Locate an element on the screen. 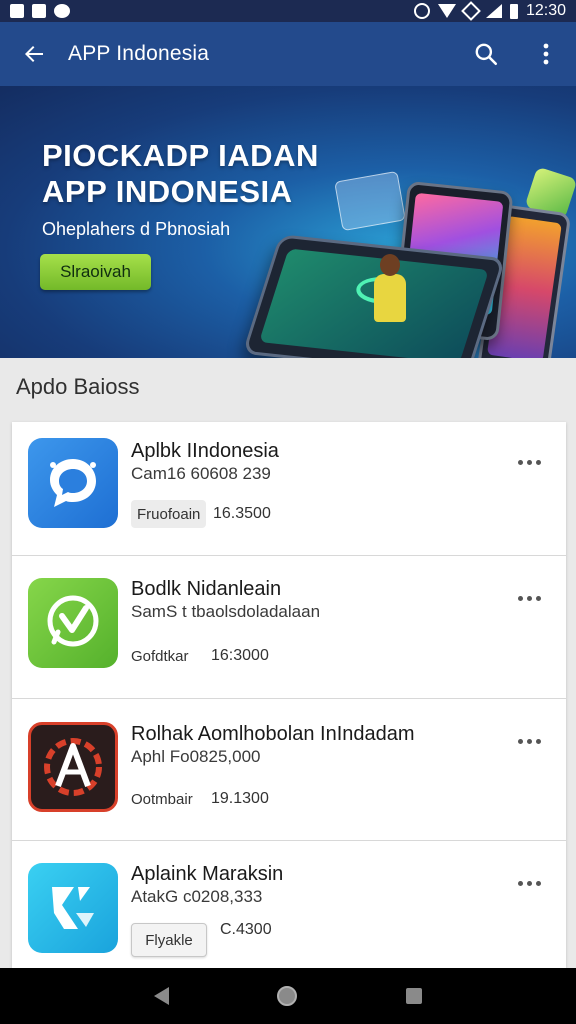  floating-card-graphic is located at coordinates (370, 201).